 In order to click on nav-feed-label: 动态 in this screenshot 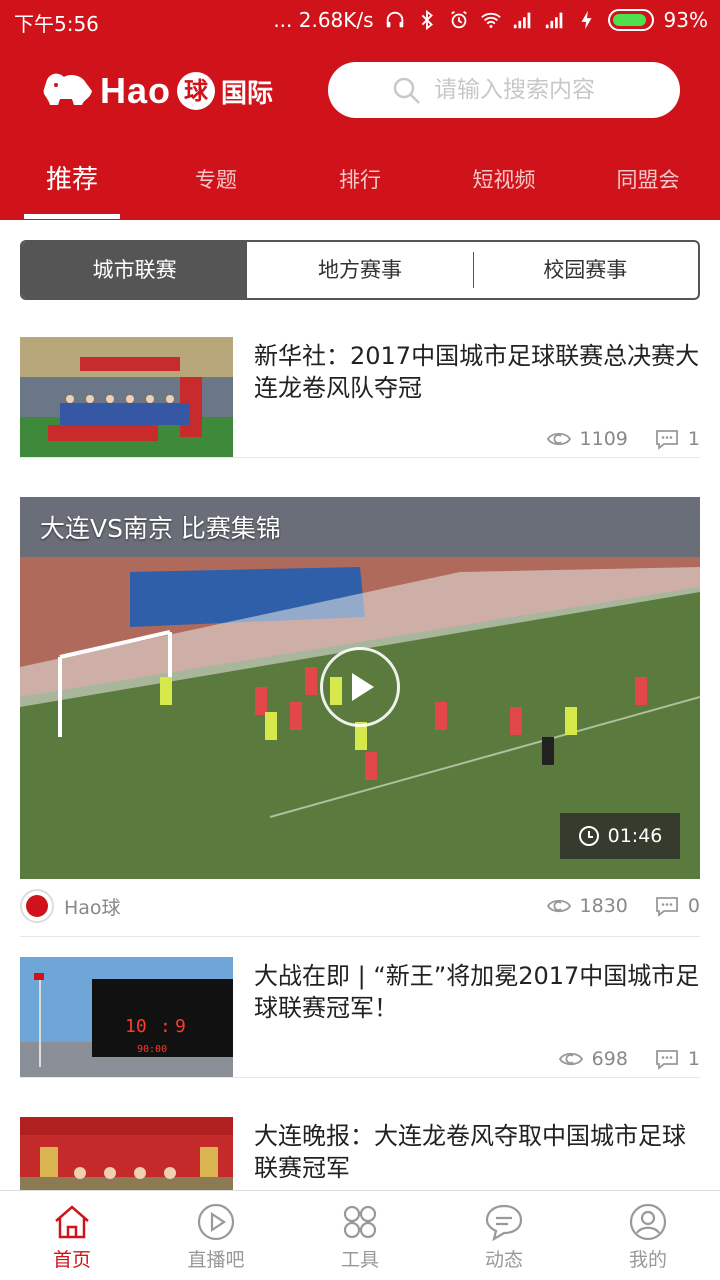, I will do `click(503, 1260)`.